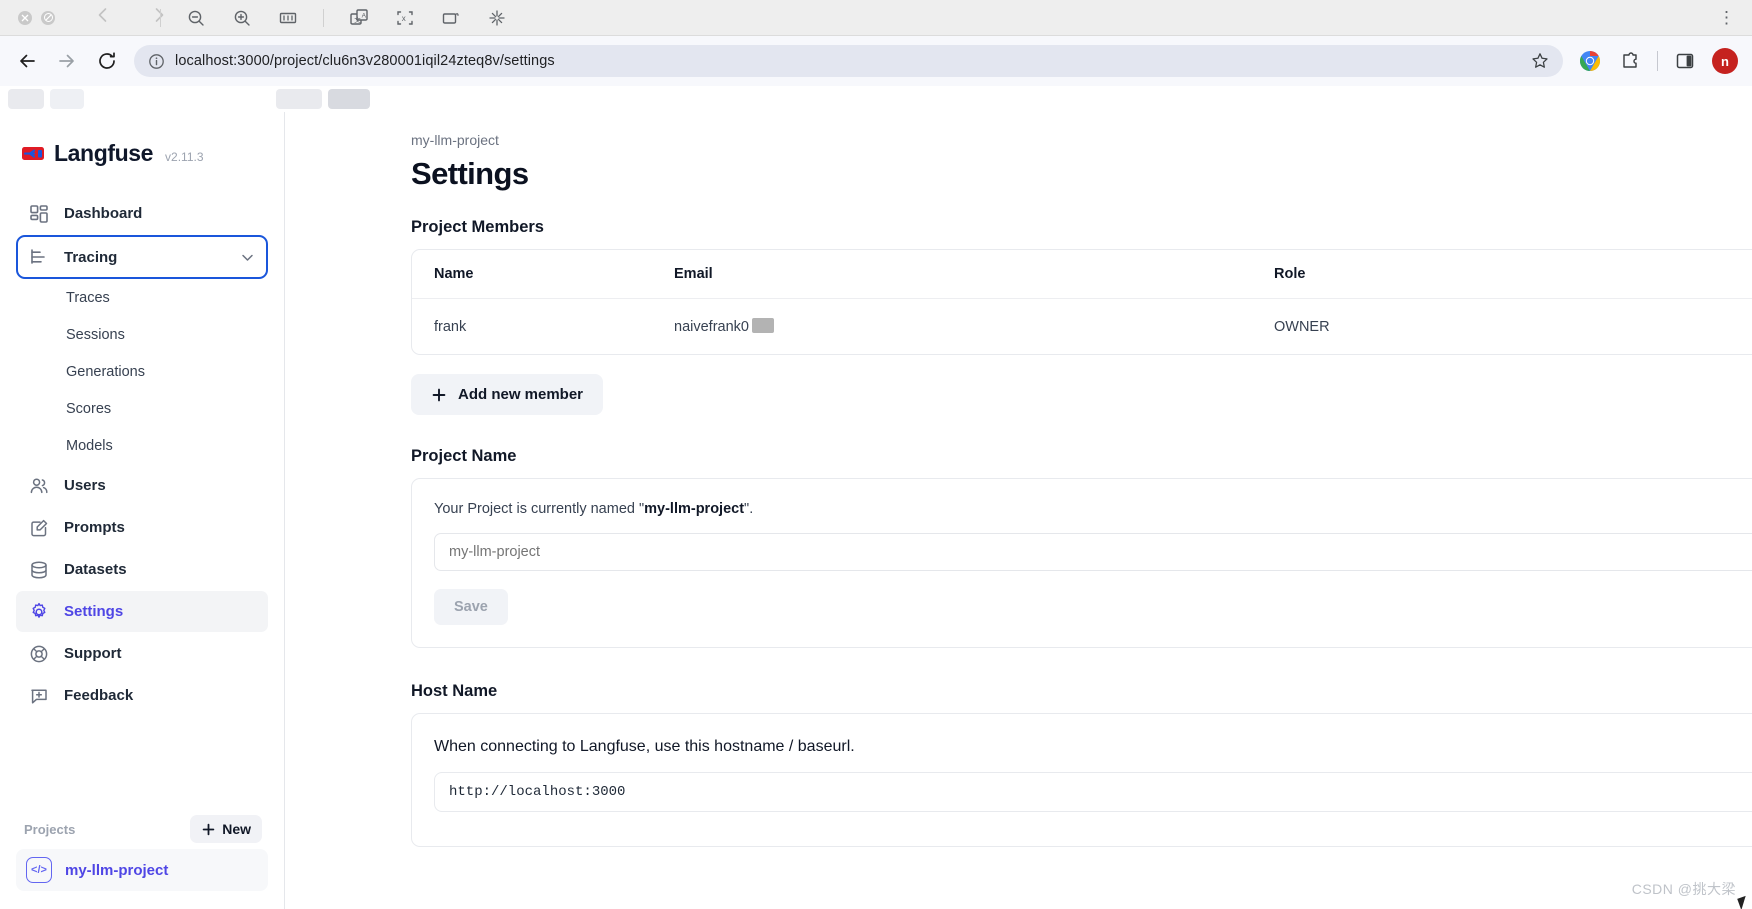  What do you see at coordinates (95, 569) in the screenshot?
I see `sidebar-item-label: Datasets` at bounding box center [95, 569].